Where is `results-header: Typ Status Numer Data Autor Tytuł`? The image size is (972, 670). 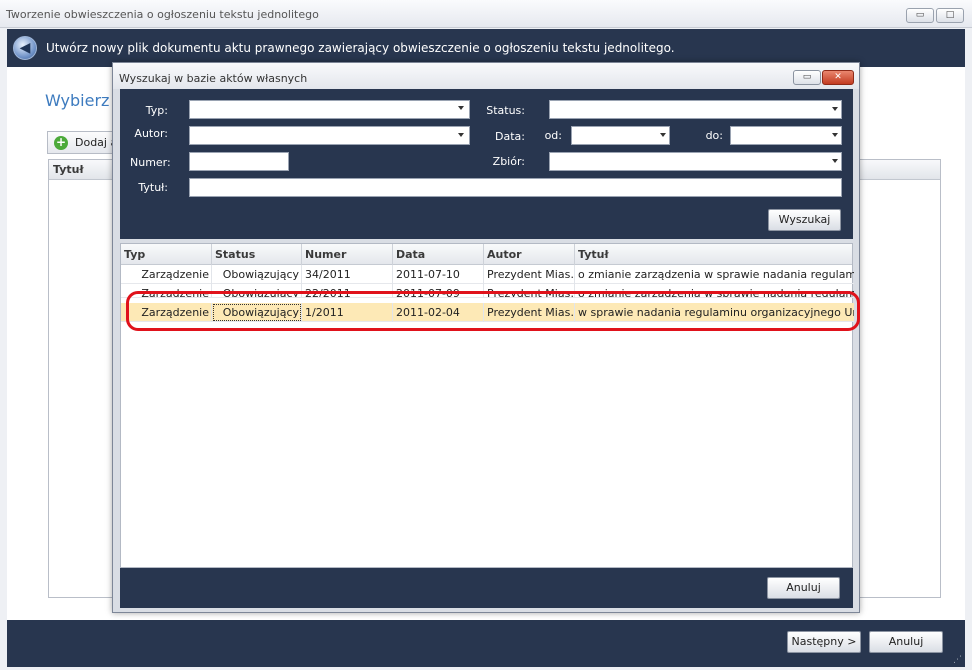
results-header: Typ Status Numer Data Autor Tytuł is located at coordinates (486, 254).